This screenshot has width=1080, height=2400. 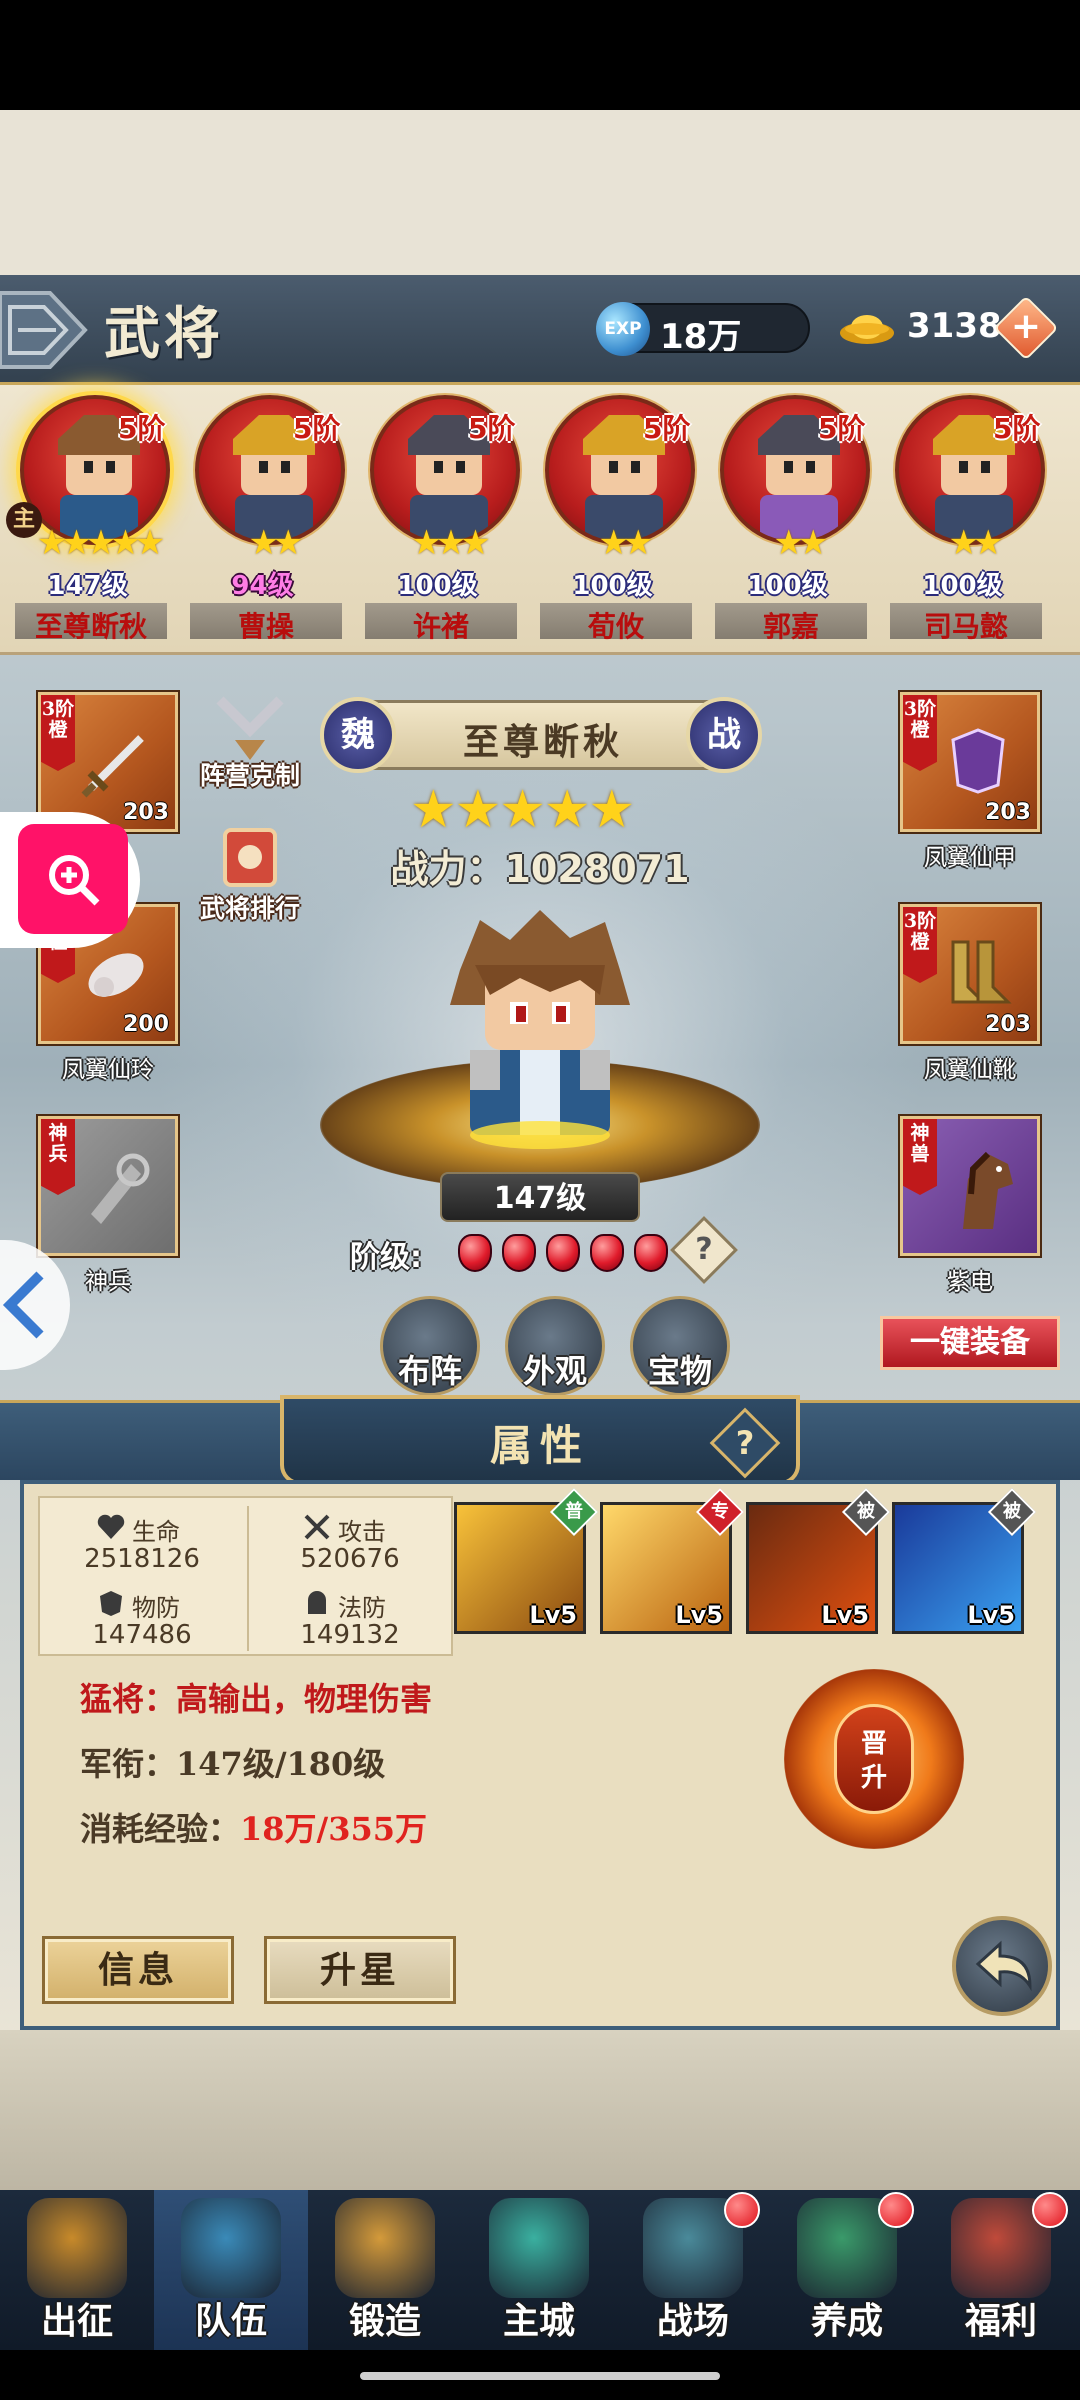 I want to click on sword-icon, so click(x=112, y=766).